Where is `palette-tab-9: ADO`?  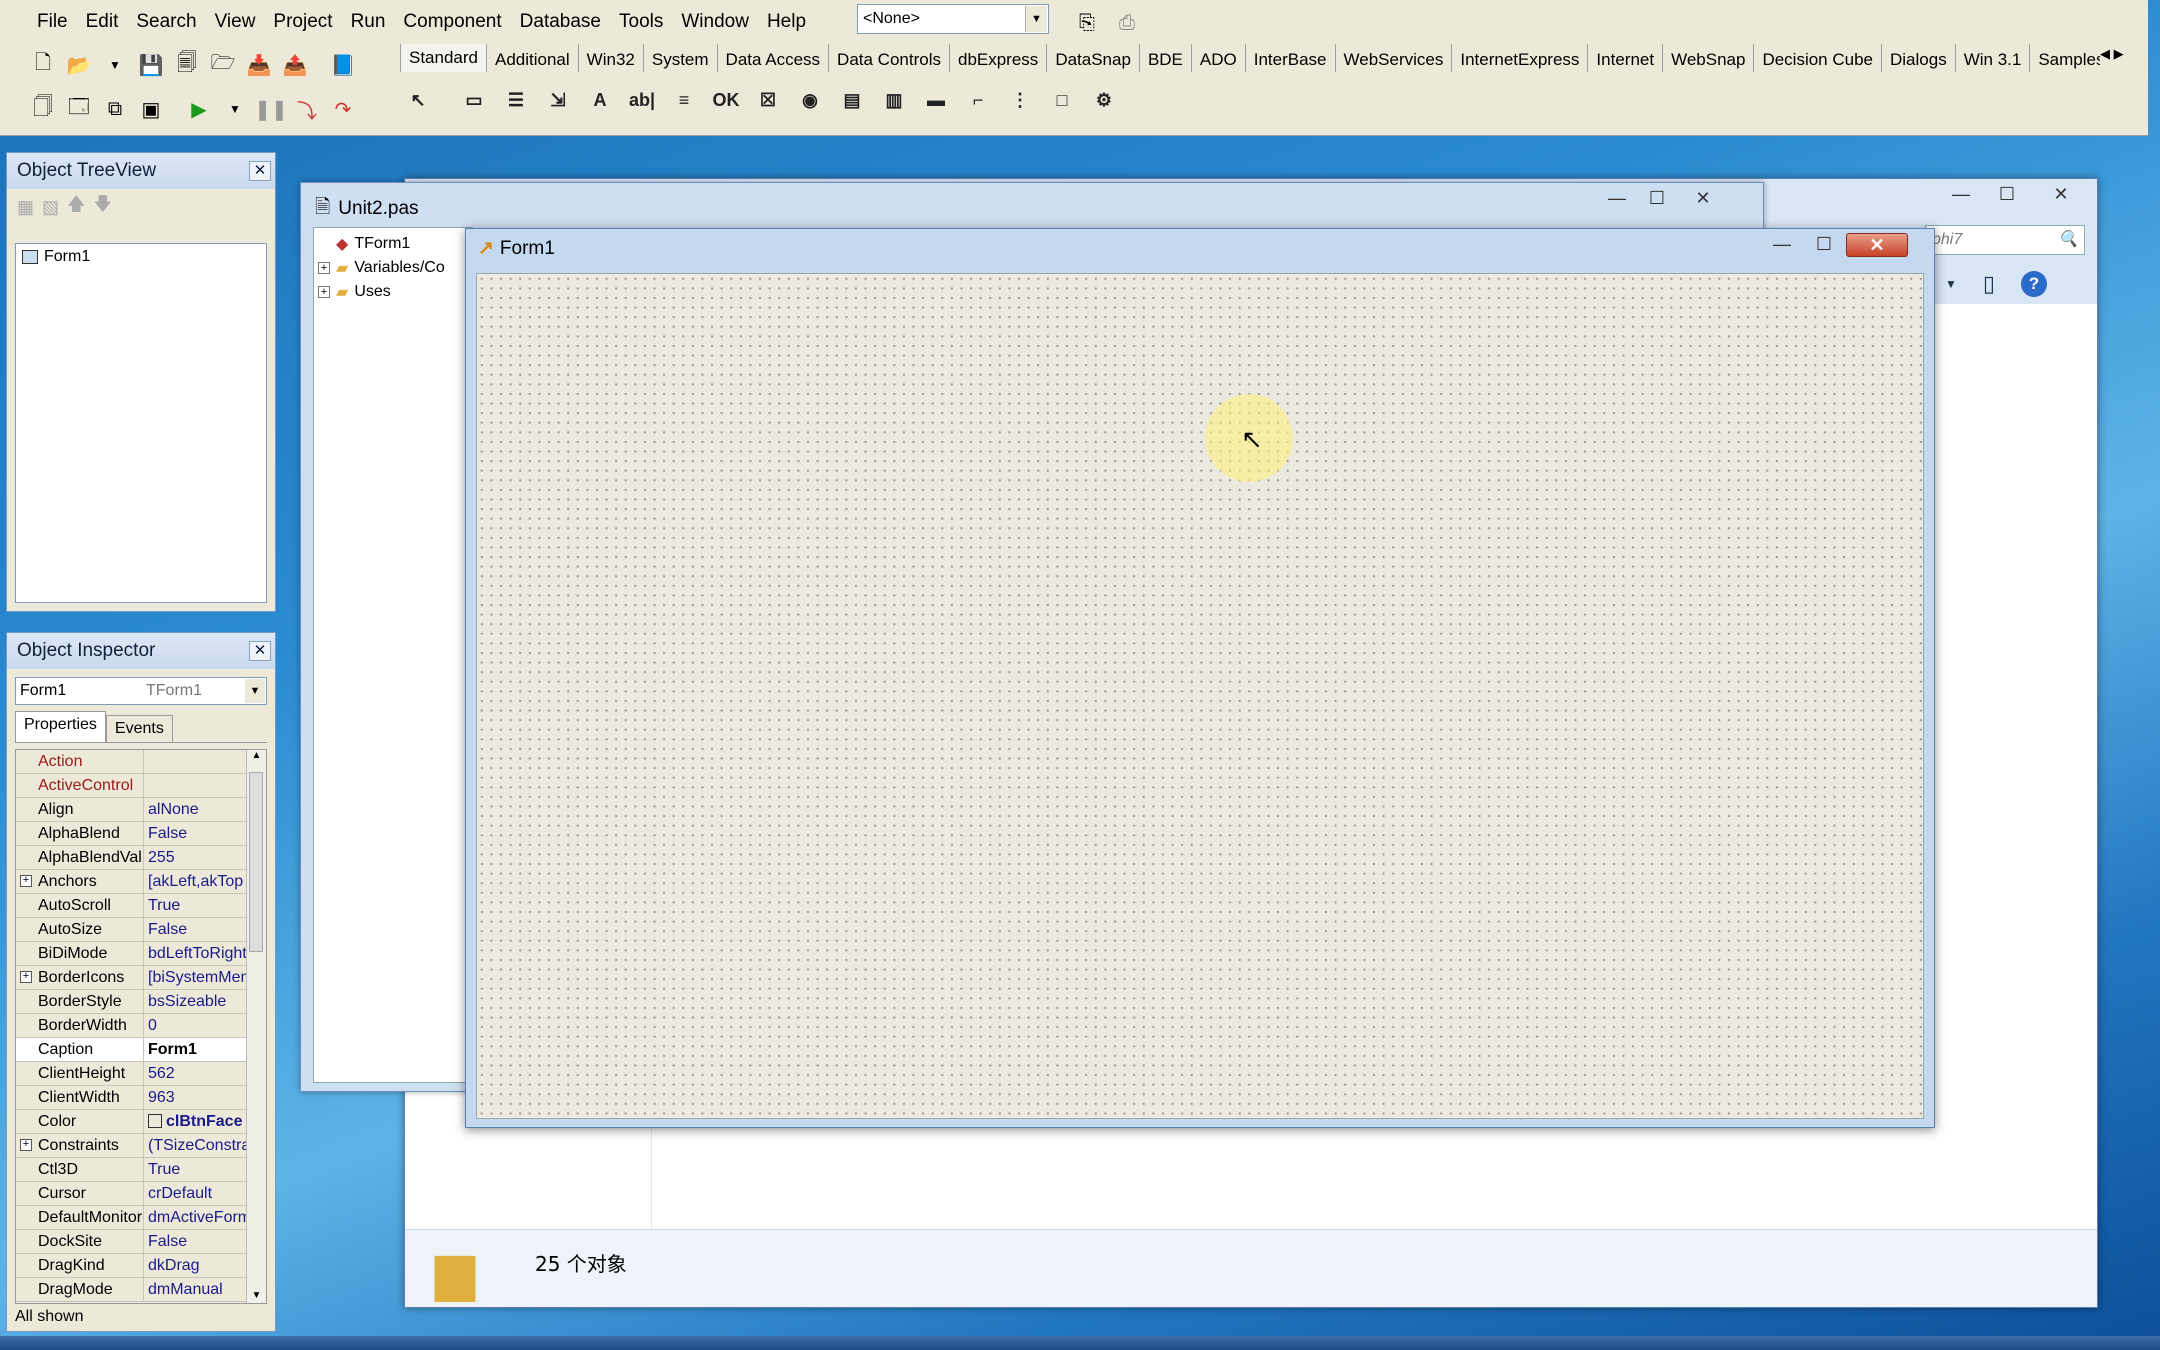 palette-tab-9: ADO is located at coordinates (1219, 58).